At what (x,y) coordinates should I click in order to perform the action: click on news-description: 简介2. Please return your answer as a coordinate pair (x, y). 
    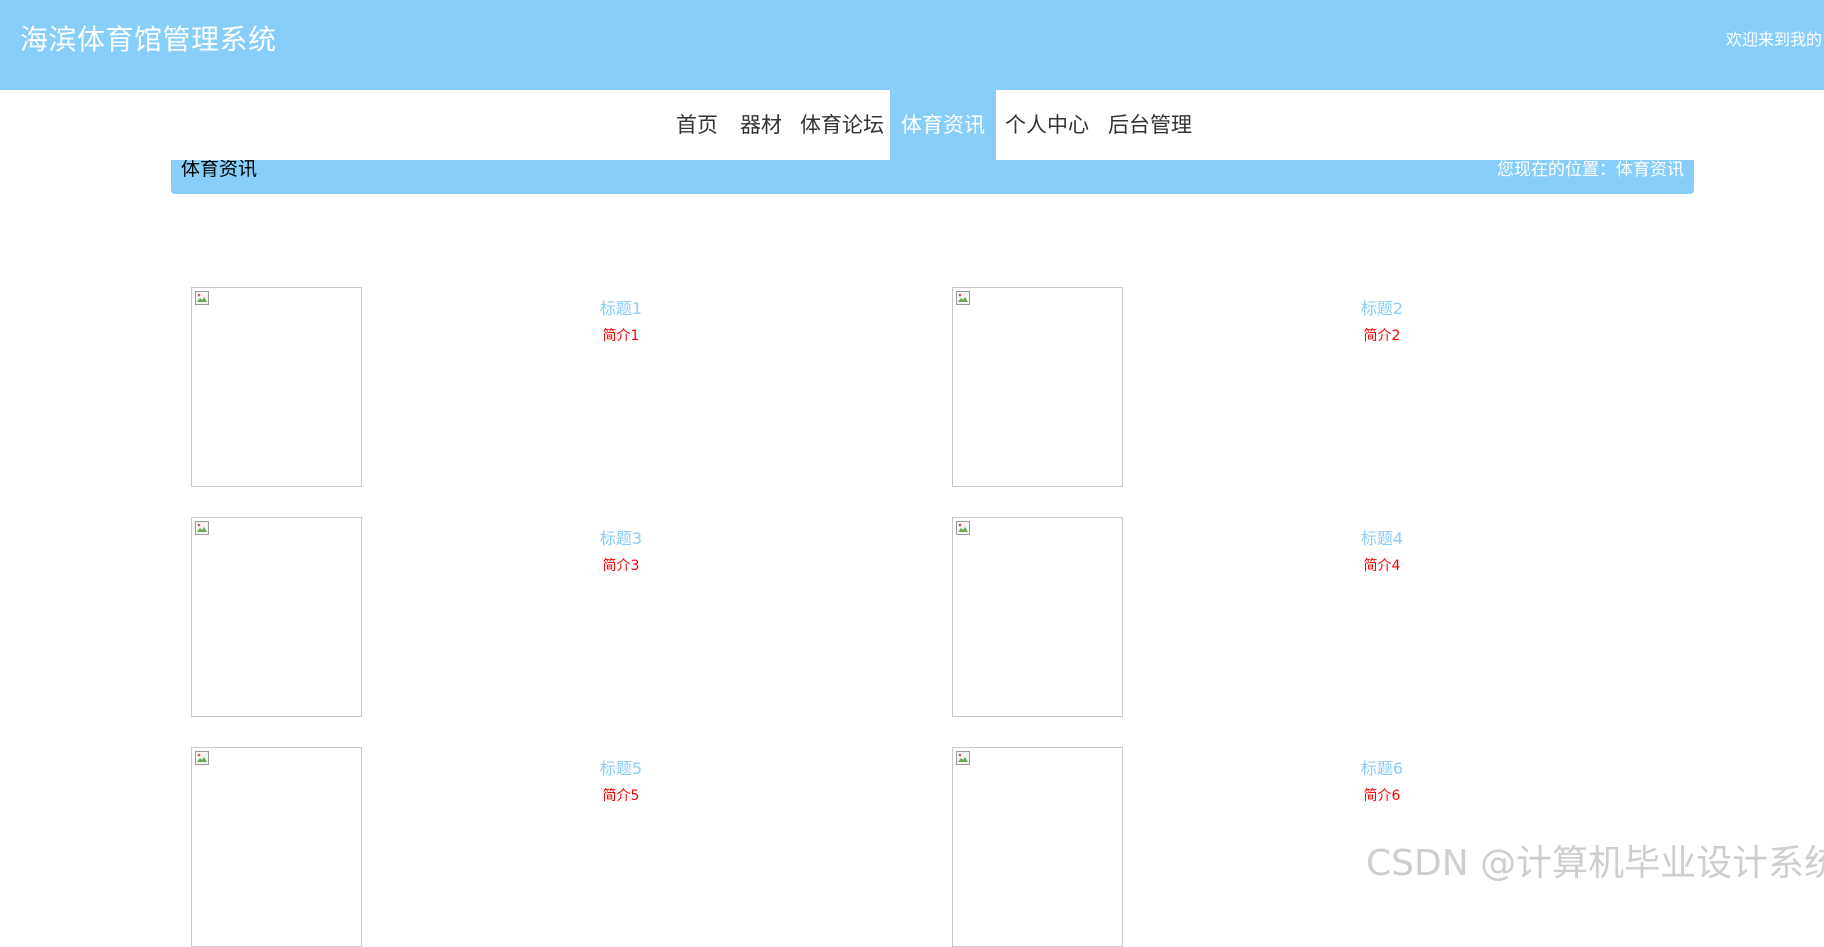
    Looking at the image, I should click on (1382, 336).